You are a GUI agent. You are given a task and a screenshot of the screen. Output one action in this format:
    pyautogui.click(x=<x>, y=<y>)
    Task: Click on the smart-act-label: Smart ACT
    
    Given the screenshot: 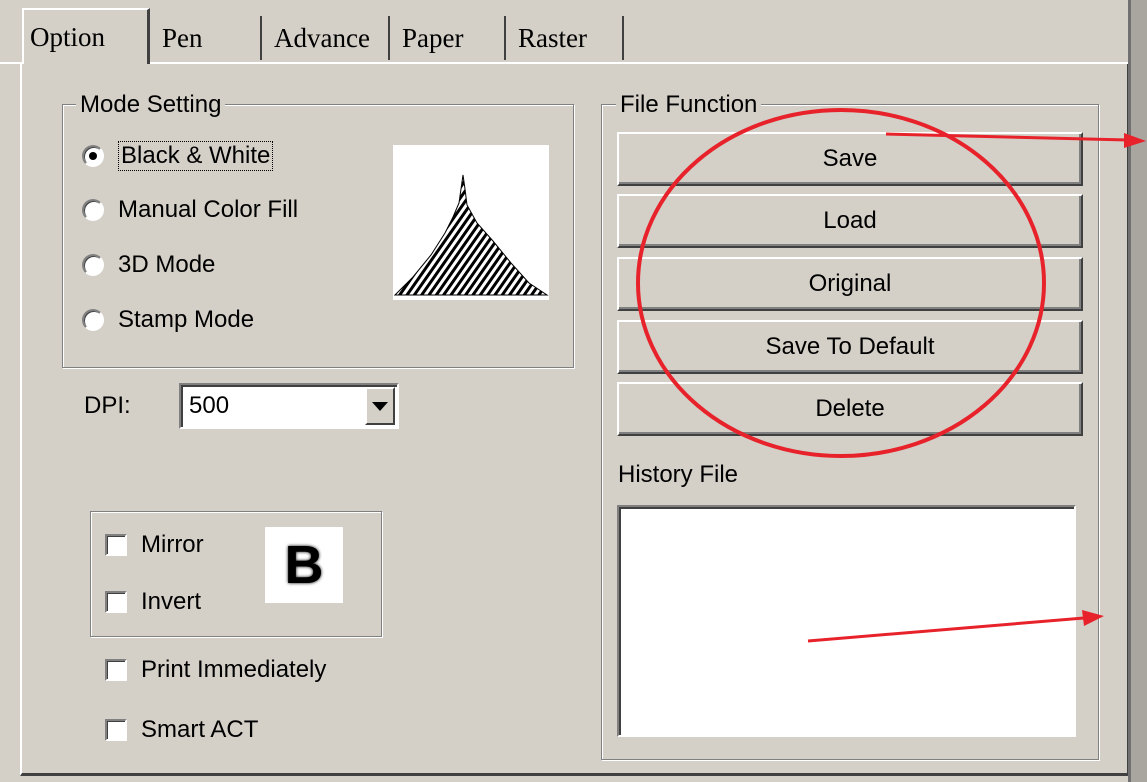 What is the action you would take?
    pyautogui.click(x=200, y=729)
    